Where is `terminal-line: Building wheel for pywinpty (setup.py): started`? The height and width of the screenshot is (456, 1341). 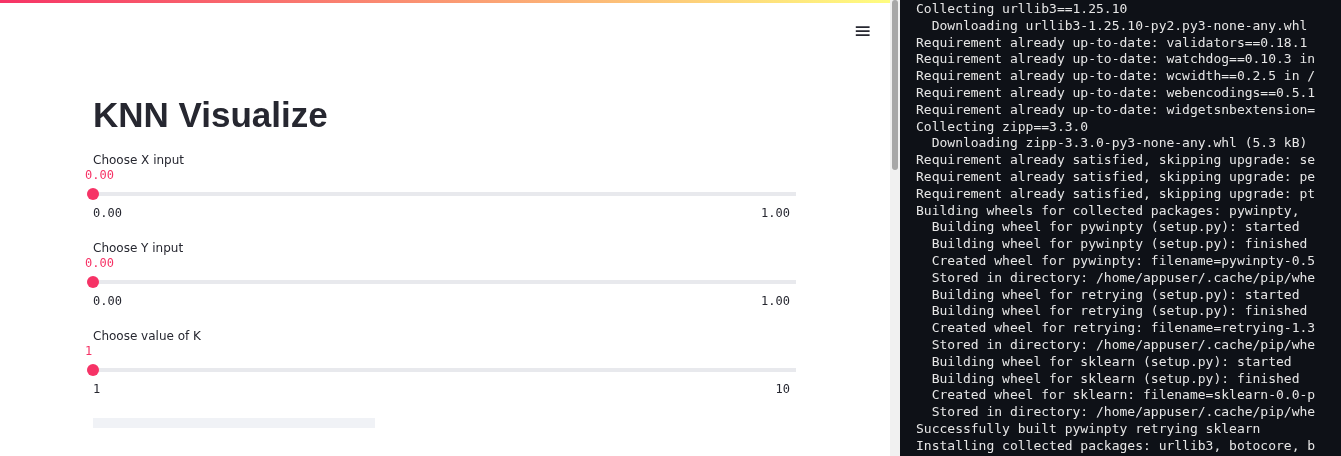
terminal-line: Building wheel for pywinpty (setup.py): started is located at coordinates (1115, 228).